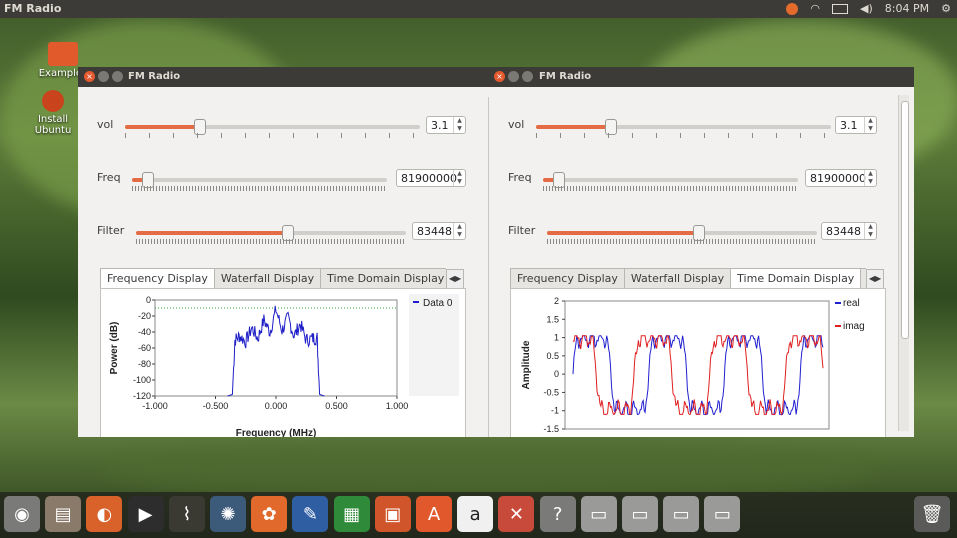 The image size is (957, 538). What do you see at coordinates (557, 514) in the screenshot?
I see `help-icon: ?` at bounding box center [557, 514].